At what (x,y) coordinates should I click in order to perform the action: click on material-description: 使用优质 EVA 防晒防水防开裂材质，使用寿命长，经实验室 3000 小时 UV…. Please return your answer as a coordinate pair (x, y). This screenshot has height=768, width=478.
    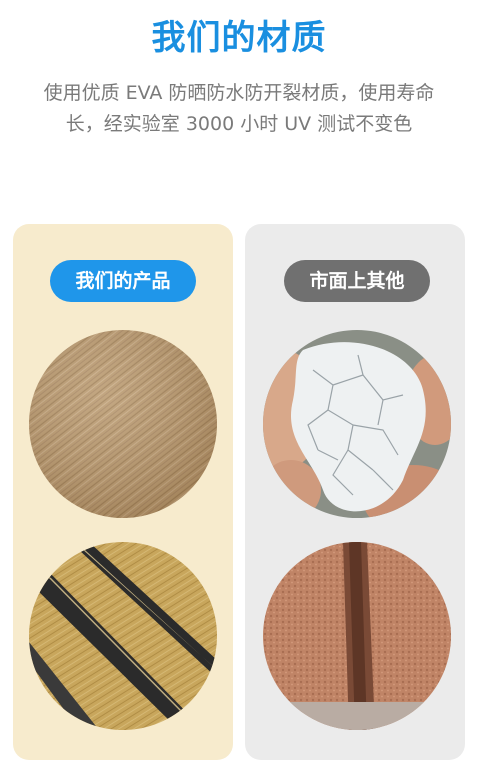
    Looking at the image, I should click on (239, 108).